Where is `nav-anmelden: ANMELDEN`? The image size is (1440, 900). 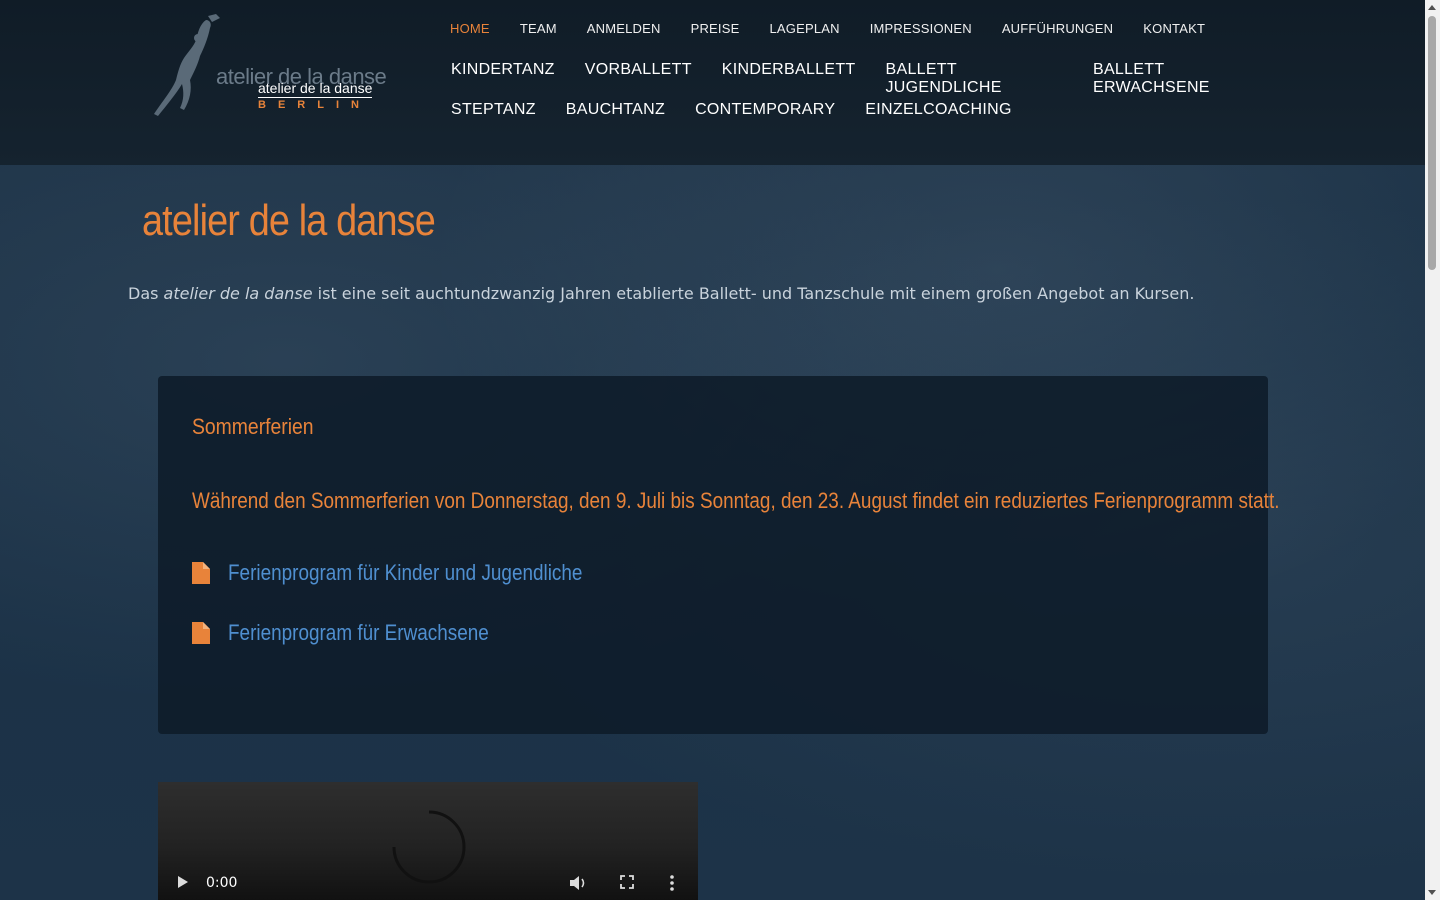 nav-anmelden: ANMELDEN is located at coordinates (624, 28).